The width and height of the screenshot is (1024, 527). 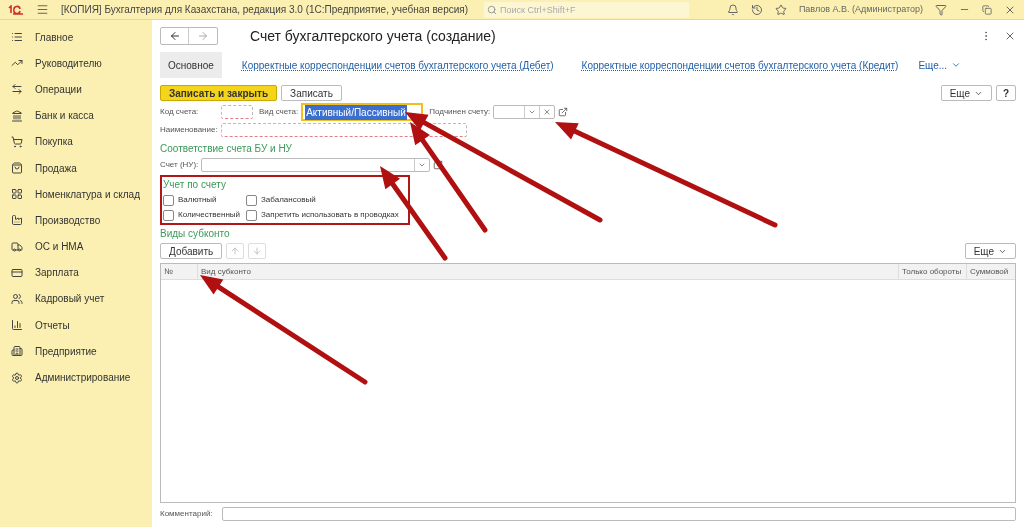 What do you see at coordinates (991, 271) in the screenshot?
I see `column-header: Суммовой` at bounding box center [991, 271].